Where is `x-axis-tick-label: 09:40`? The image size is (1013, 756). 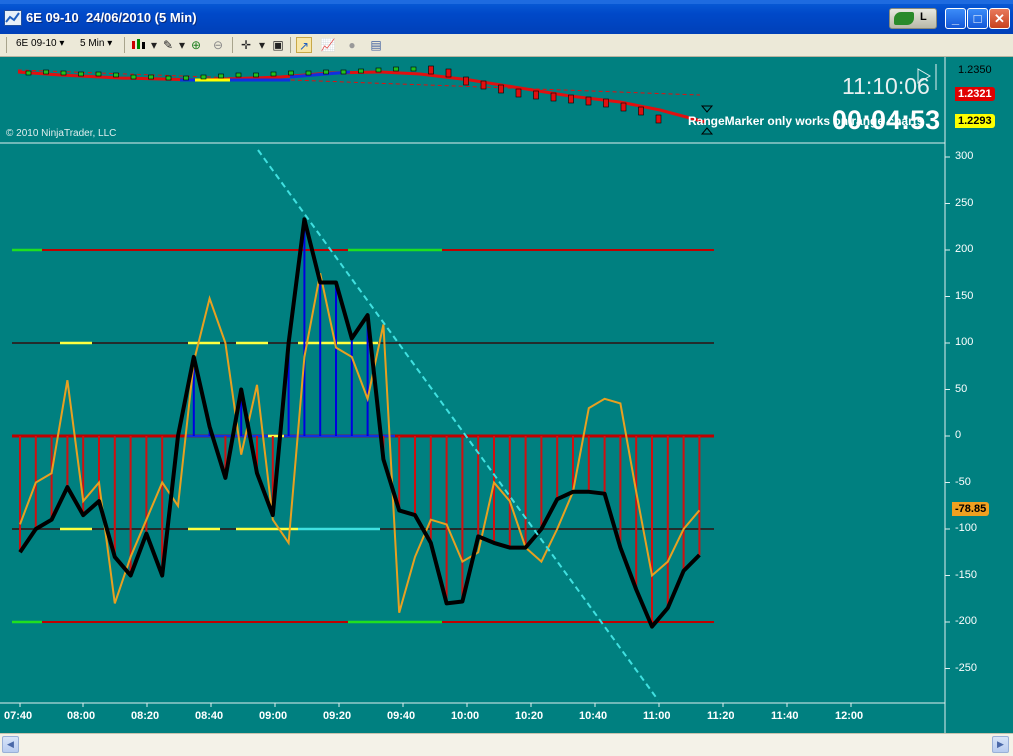
x-axis-tick-label: 09:40 is located at coordinates (401, 716).